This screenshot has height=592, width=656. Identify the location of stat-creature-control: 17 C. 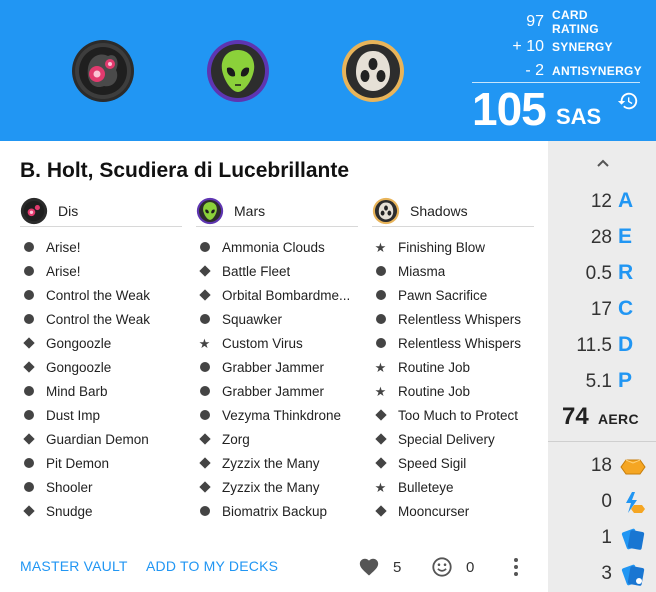
(602, 310).